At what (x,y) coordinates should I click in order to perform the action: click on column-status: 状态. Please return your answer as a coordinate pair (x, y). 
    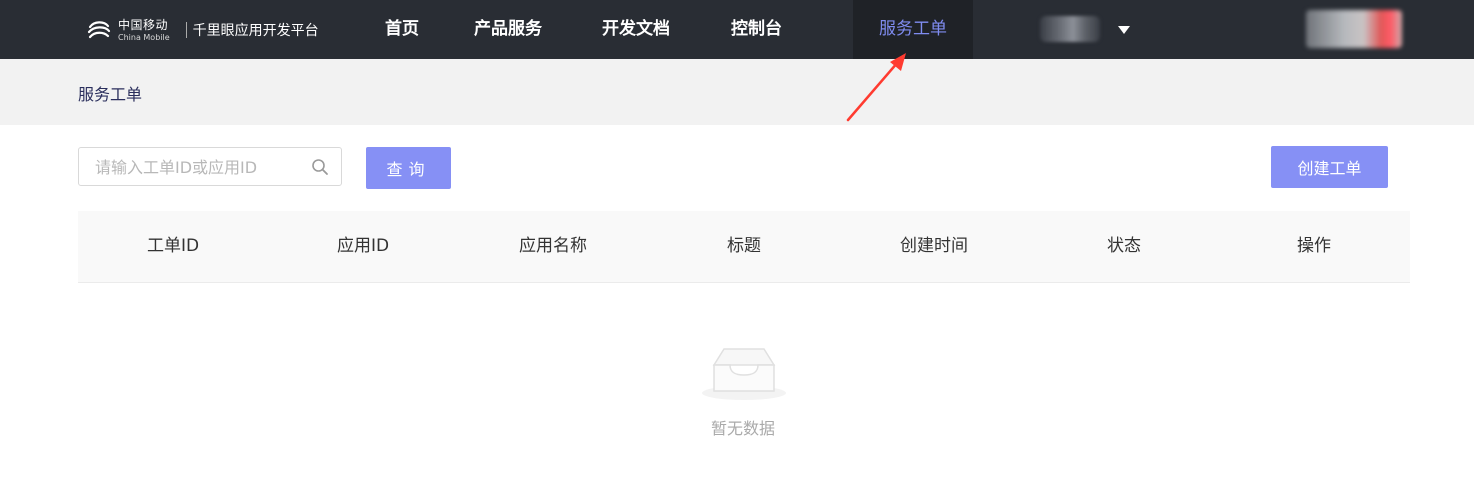
    Looking at the image, I should click on (1124, 246).